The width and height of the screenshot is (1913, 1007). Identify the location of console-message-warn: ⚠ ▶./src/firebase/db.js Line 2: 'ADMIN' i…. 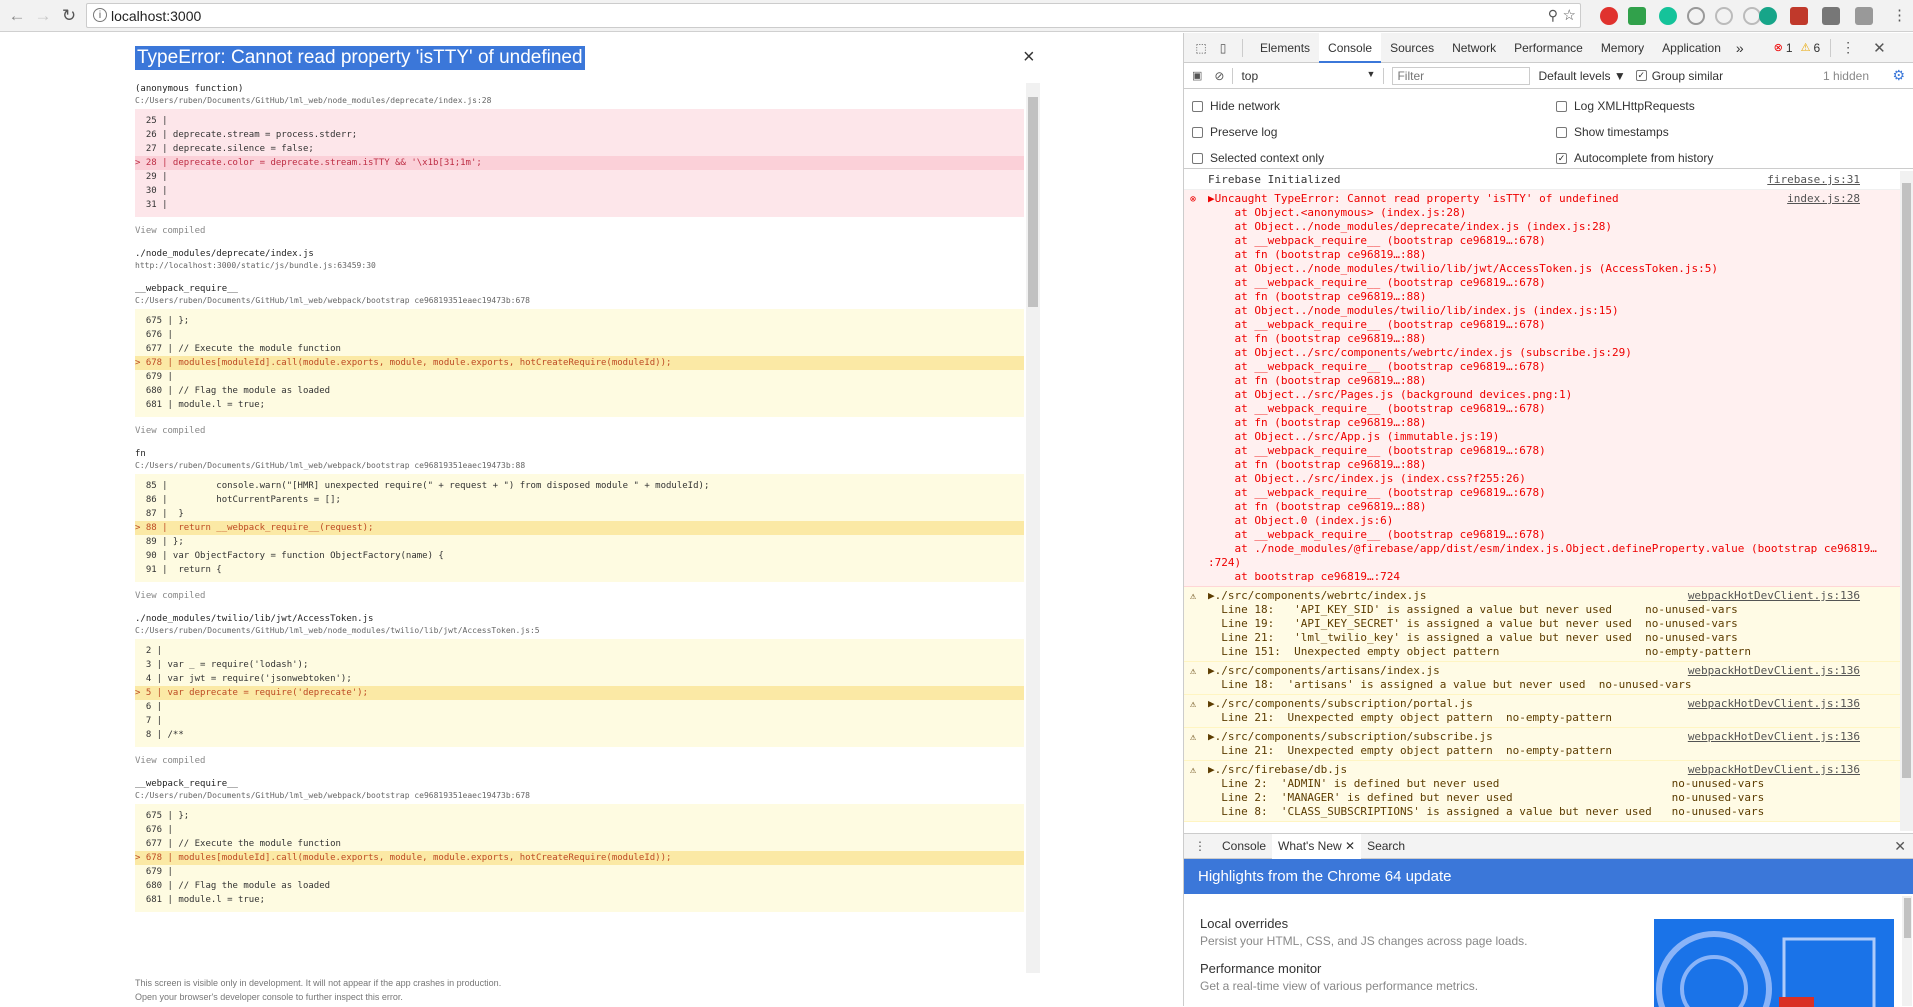
(1542, 791).